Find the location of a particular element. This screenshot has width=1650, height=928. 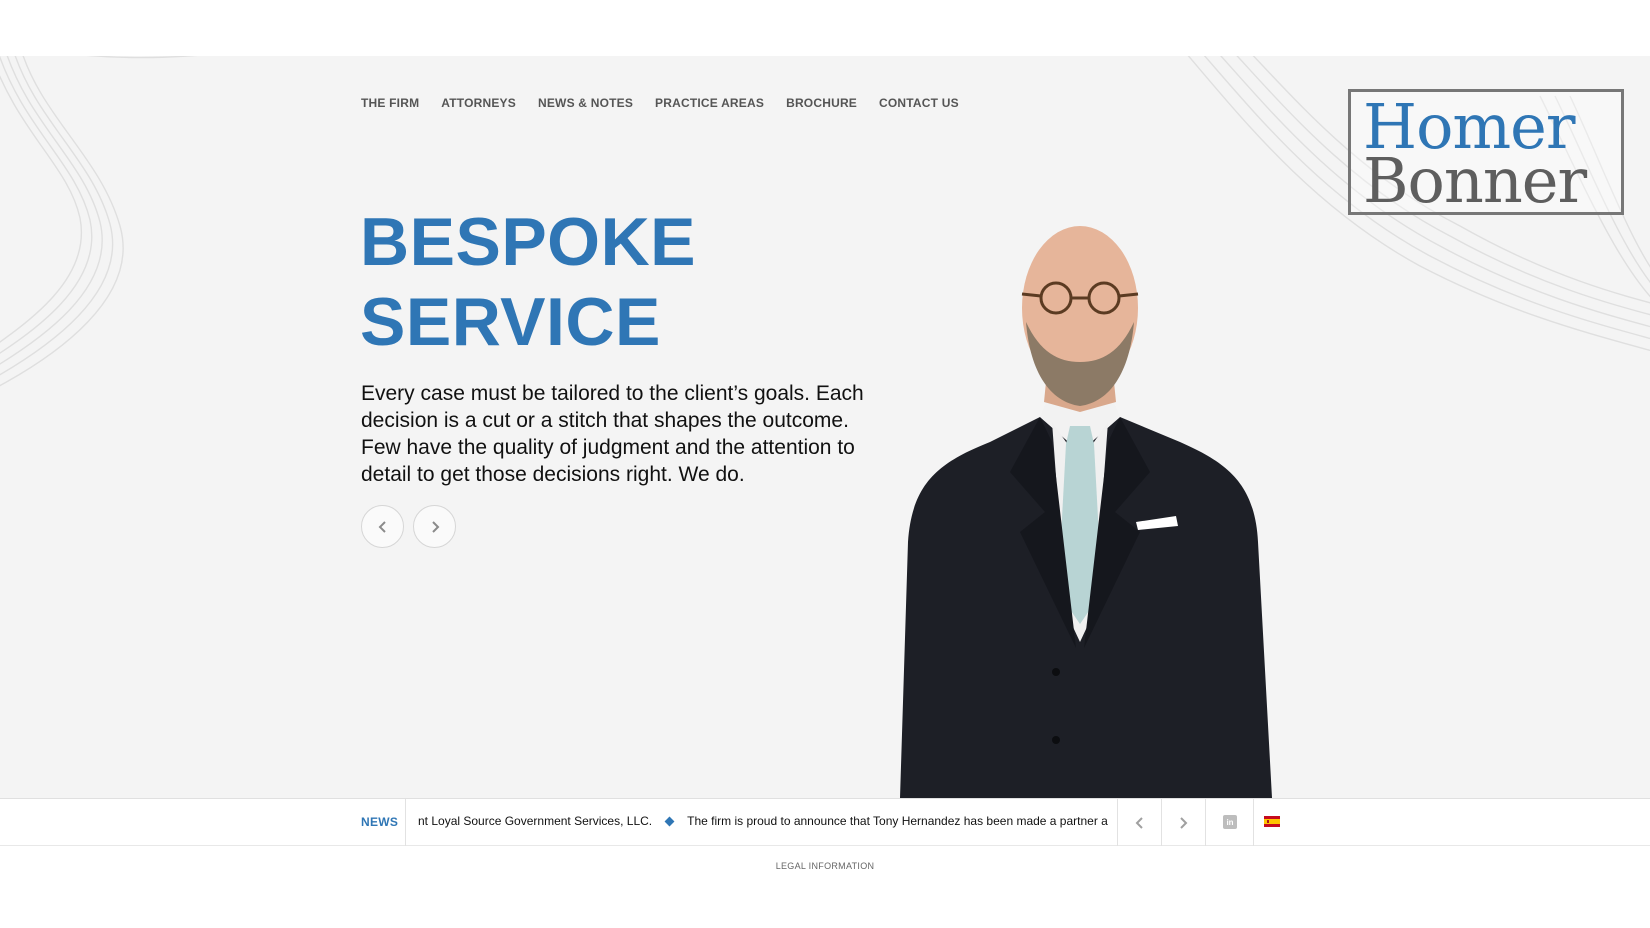

nav-item-practice-areas: PRACTICE AREAS is located at coordinates (709, 103).